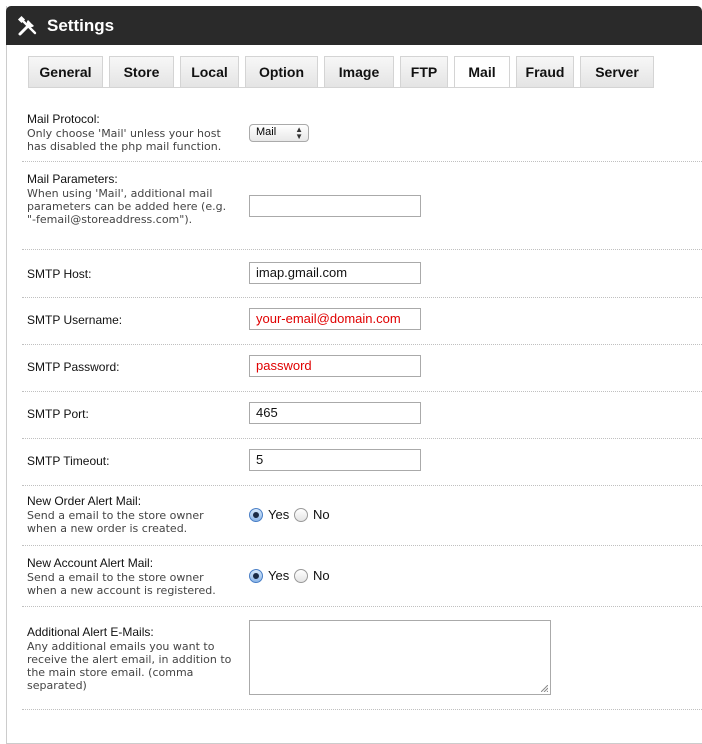  Describe the element at coordinates (321, 575) in the screenshot. I see `new-account-alert-no-label: No` at that location.